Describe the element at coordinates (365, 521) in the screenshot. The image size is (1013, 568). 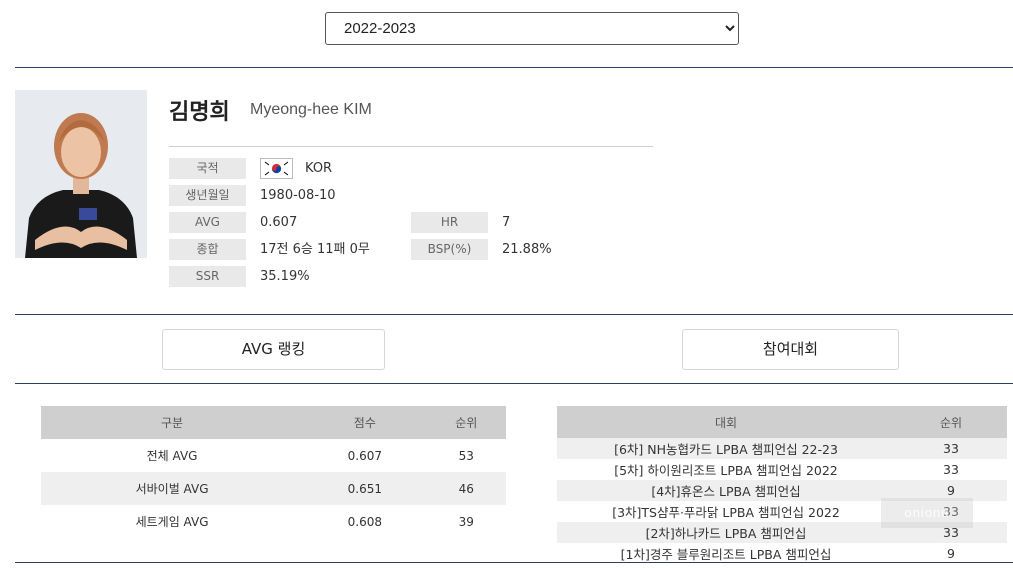
I see `table-cell: 0.608` at that location.